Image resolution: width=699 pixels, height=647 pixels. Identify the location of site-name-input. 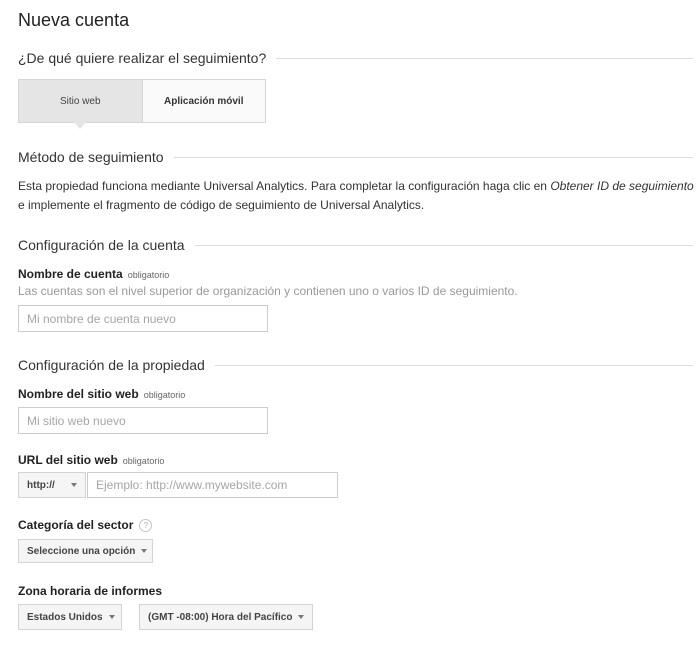
(143, 420).